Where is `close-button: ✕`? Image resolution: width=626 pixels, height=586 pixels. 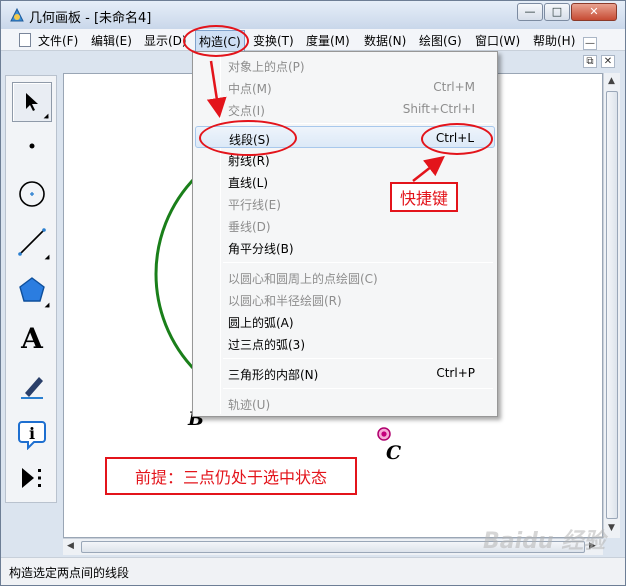 close-button: ✕ is located at coordinates (594, 12).